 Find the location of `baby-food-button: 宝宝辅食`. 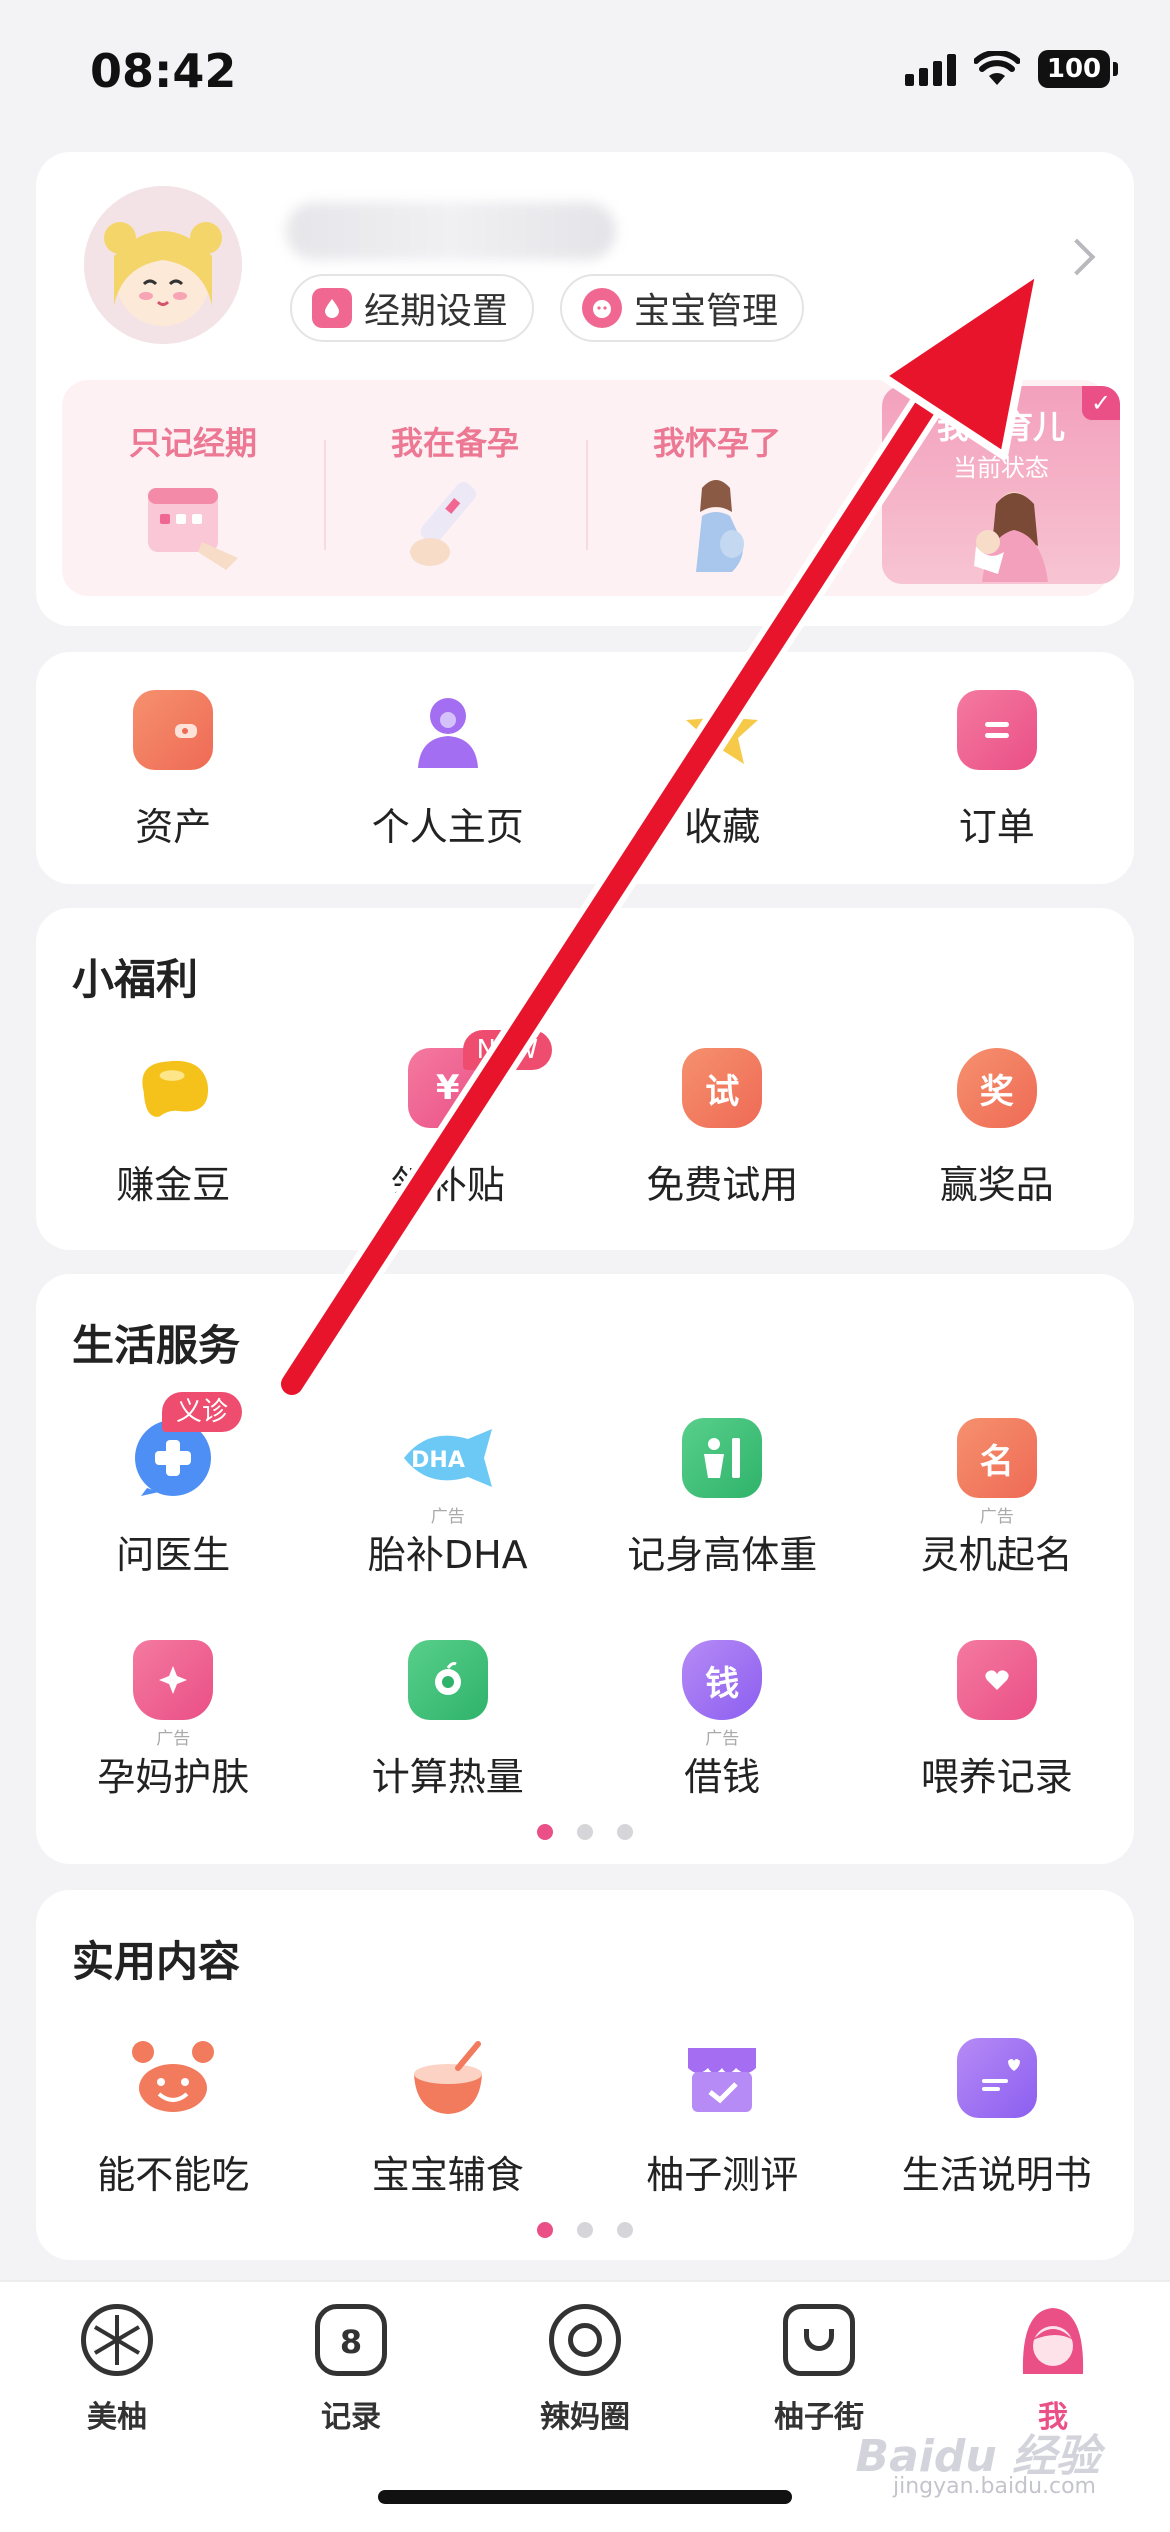

baby-food-button: 宝宝辅食 is located at coordinates (448, 2118).